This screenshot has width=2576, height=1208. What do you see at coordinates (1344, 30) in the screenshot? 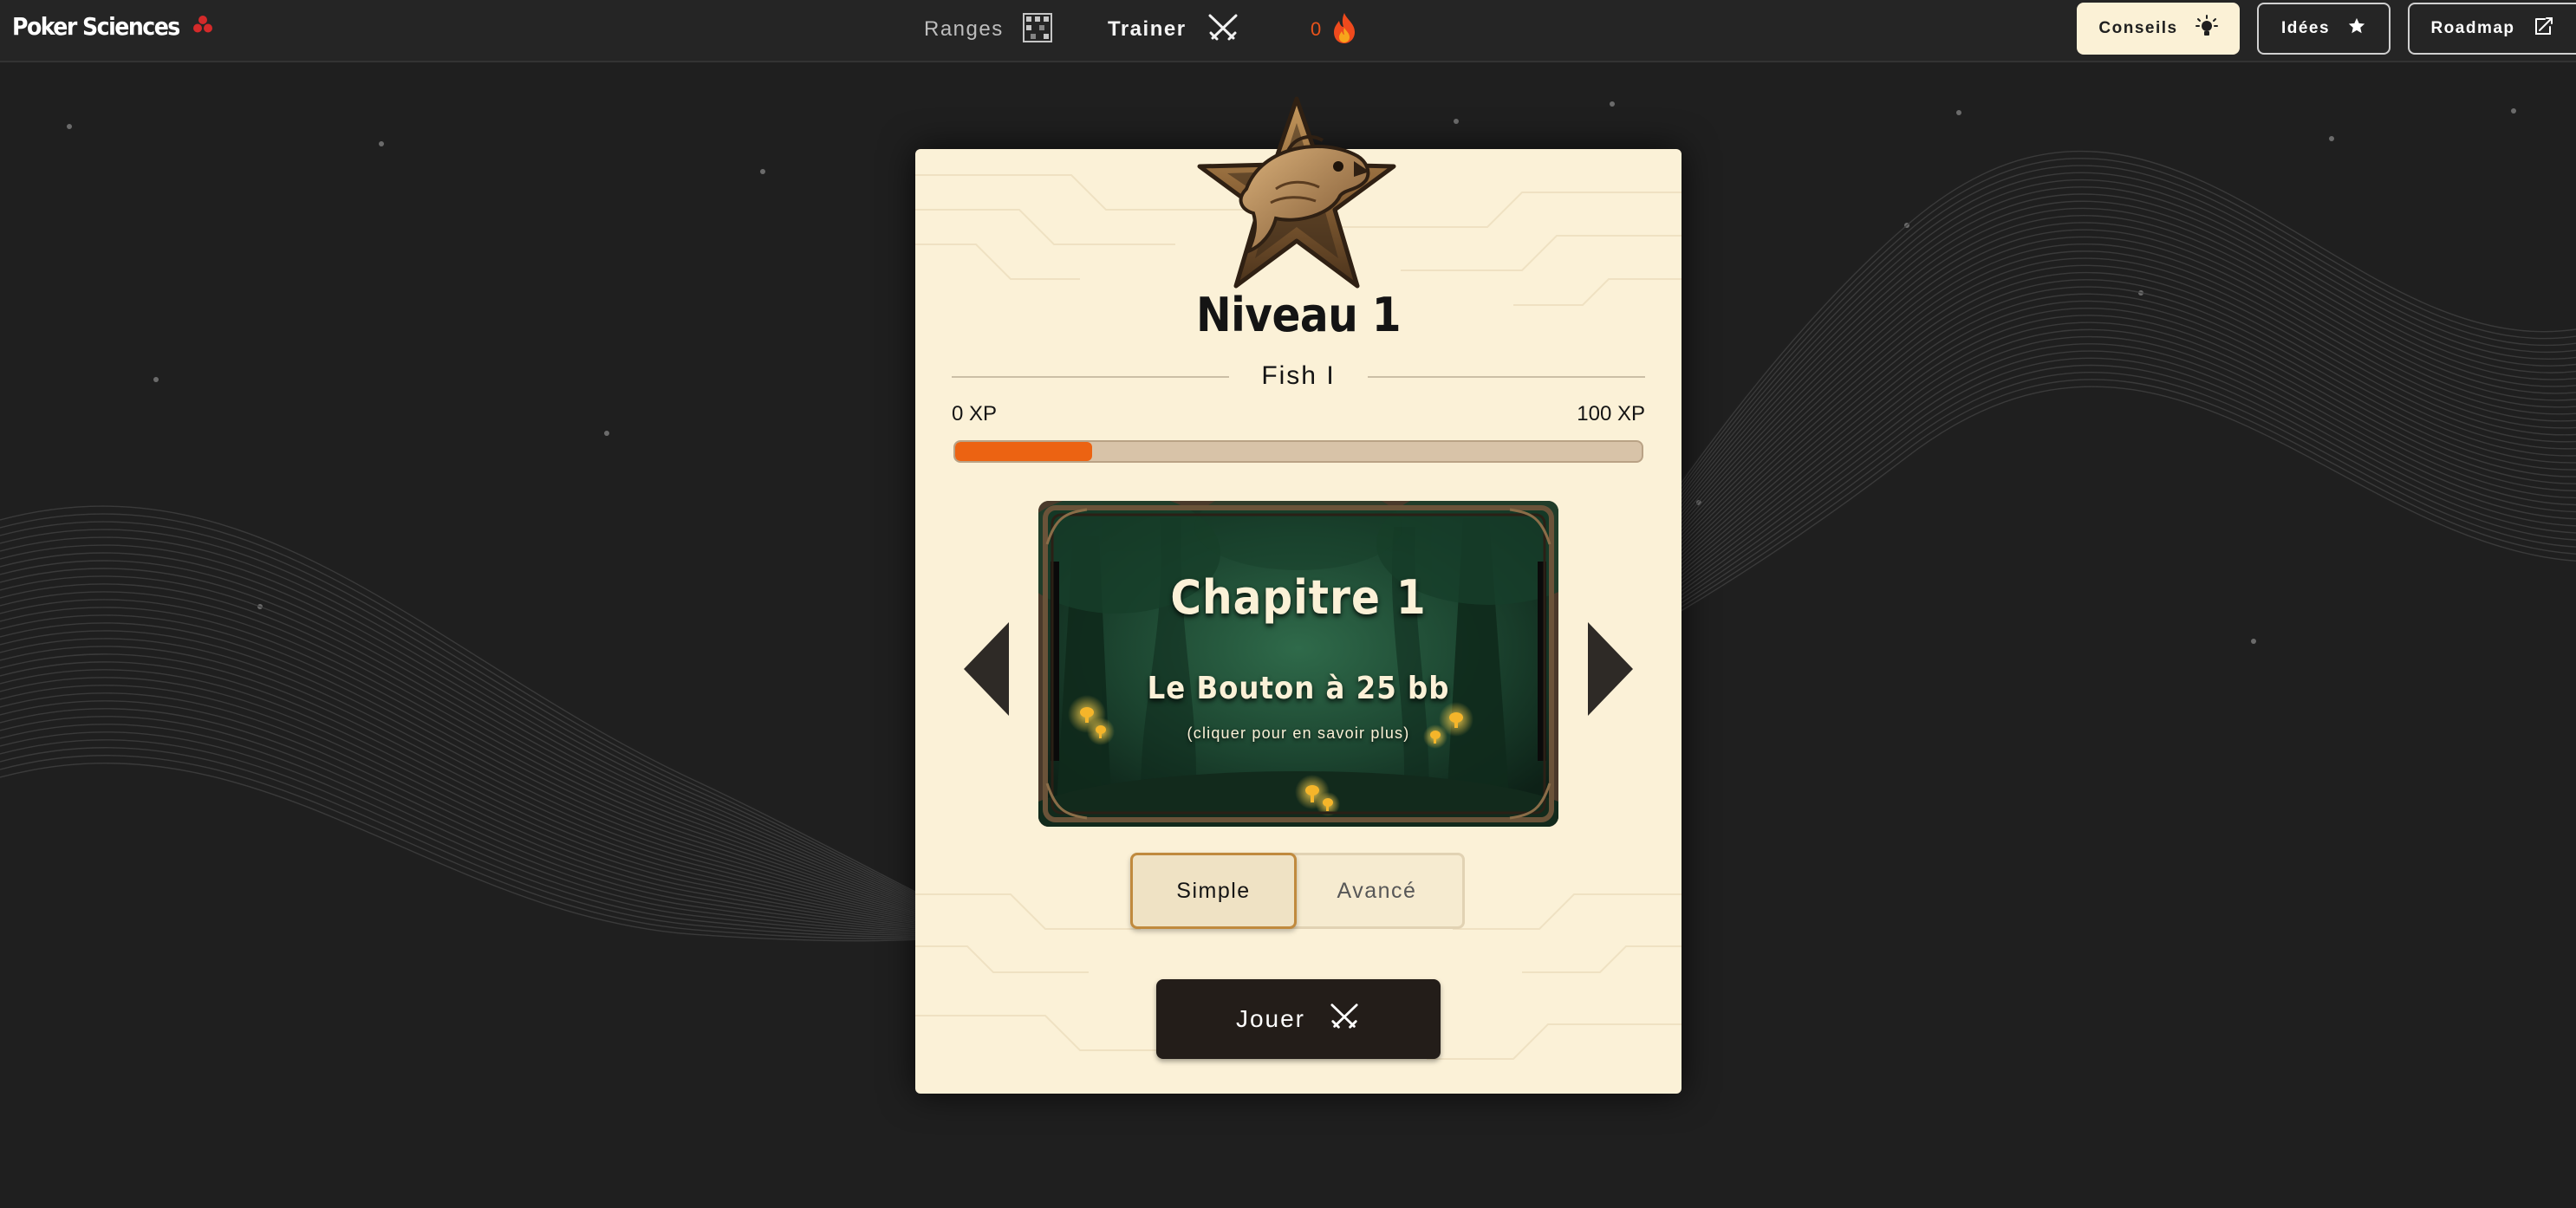
I see `flame-icon` at bounding box center [1344, 30].